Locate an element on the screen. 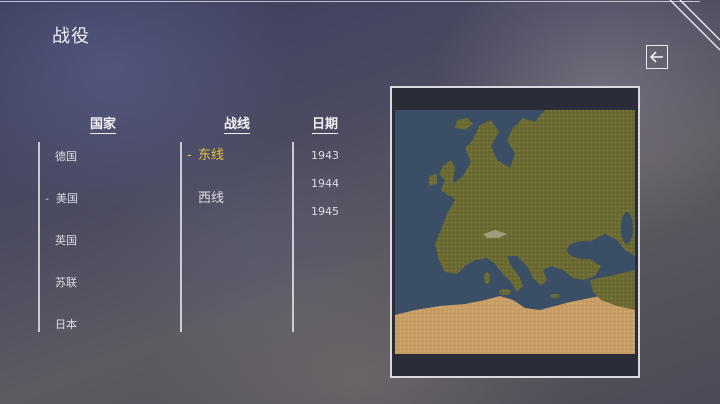 The width and height of the screenshot is (720, 404). country-item-uk: 英国 is located at coordinates (66, 241).